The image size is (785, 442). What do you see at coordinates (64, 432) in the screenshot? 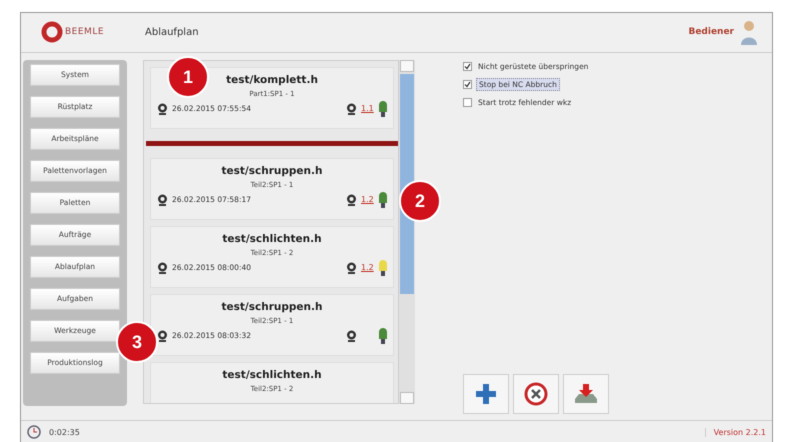
I see `clock-text: 0:02:35` at bounding box center [64, 432].